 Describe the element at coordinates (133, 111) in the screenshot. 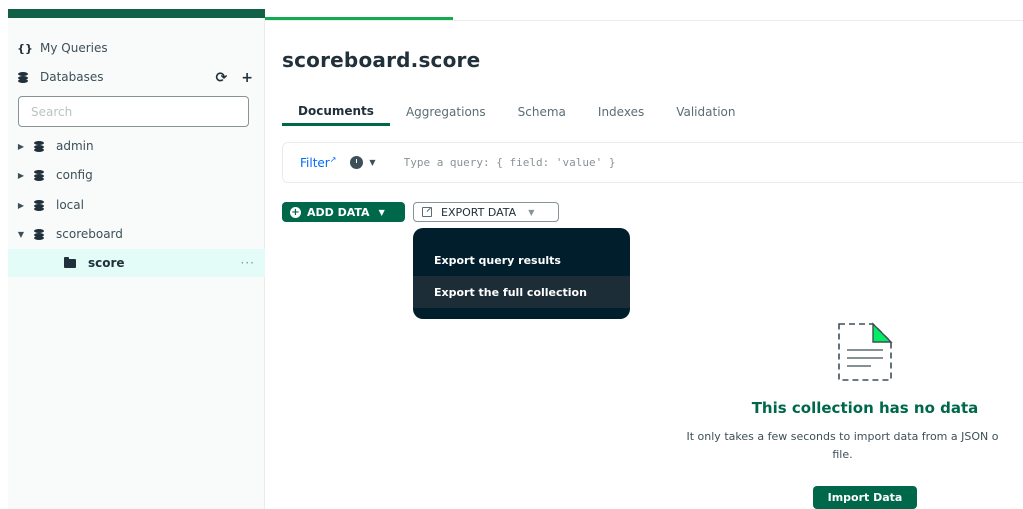

I see `search-input` at that location.